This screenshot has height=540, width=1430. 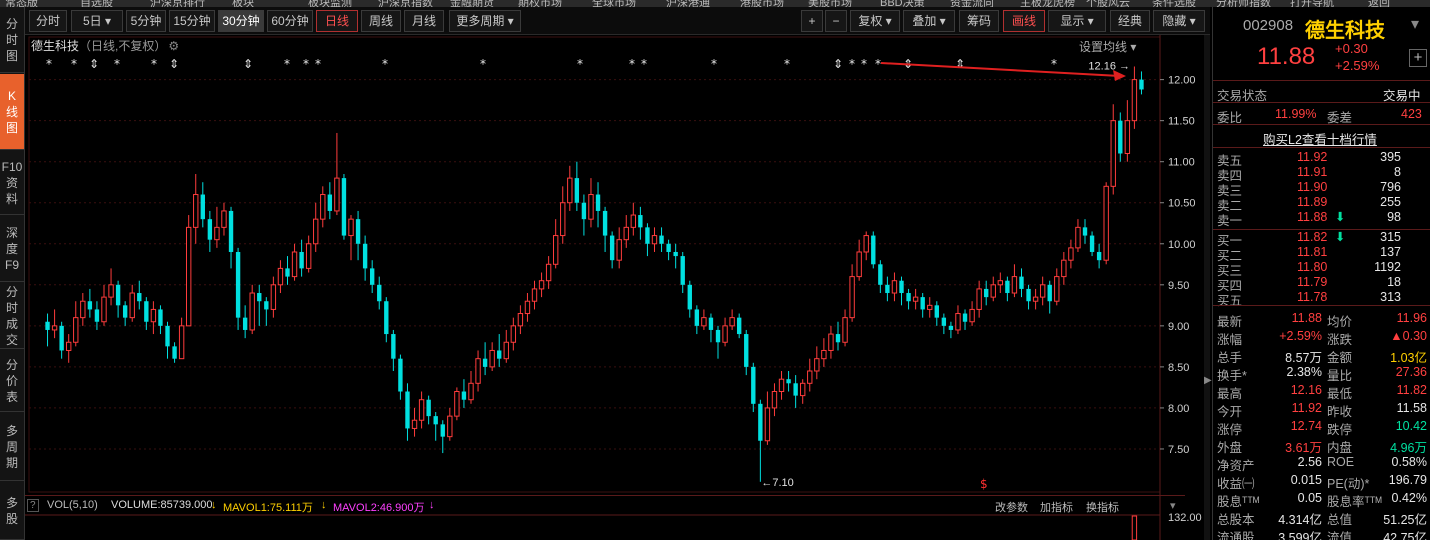 I want to click on buy-level-volume: 137, so click(x=1390, y=252).